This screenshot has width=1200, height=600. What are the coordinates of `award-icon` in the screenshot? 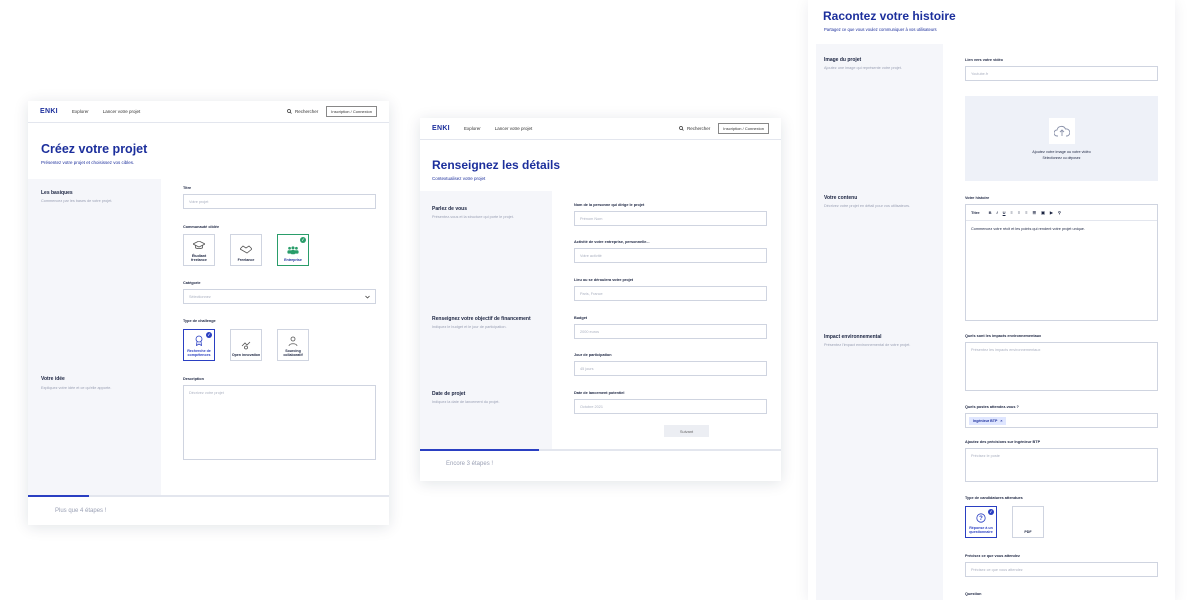 It's located at (199, 341).